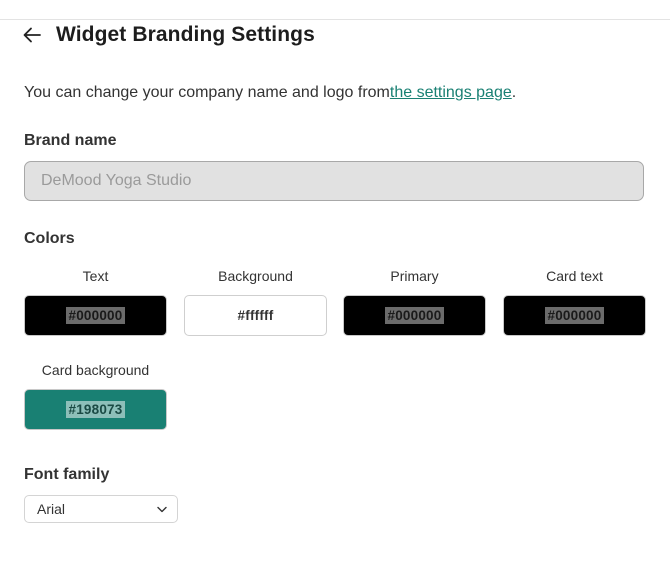  I want to click on card-background-color-label: Card background, so click(95, 370).